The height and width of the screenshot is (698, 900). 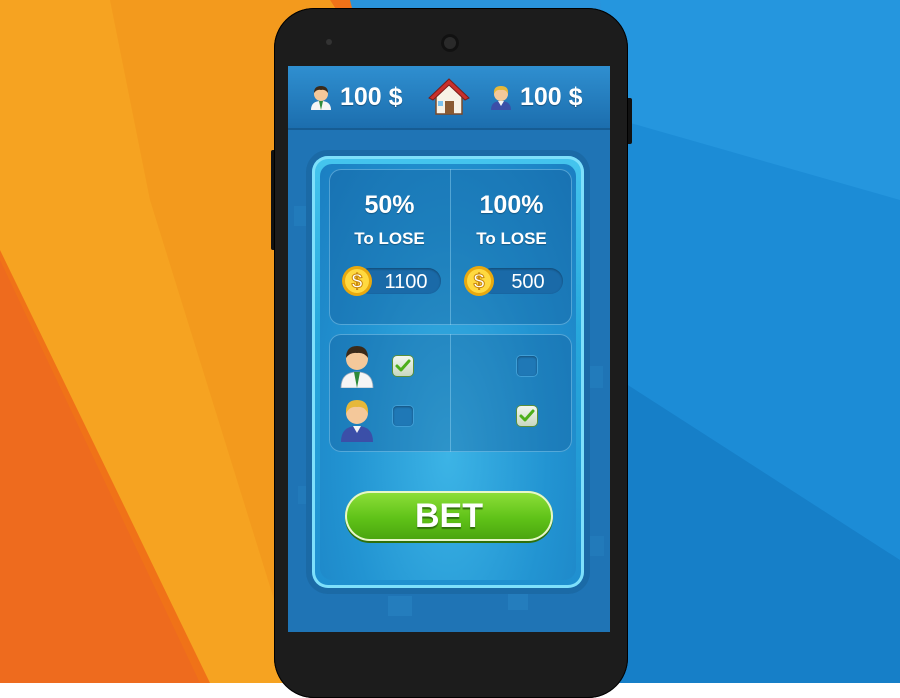 I want to click on phone-camera, so click(x=450, y=43).